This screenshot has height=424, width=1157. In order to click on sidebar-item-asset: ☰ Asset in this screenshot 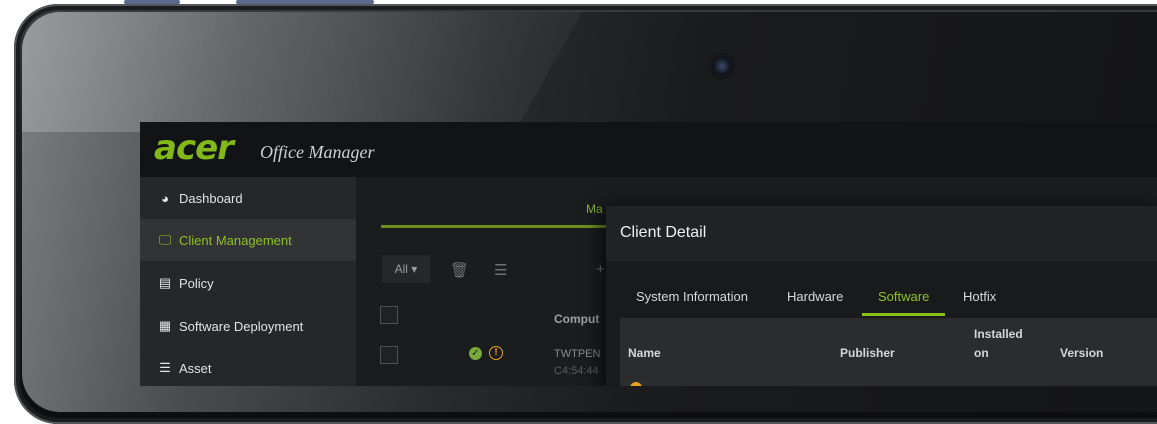, I will do `click(248, 366)`.